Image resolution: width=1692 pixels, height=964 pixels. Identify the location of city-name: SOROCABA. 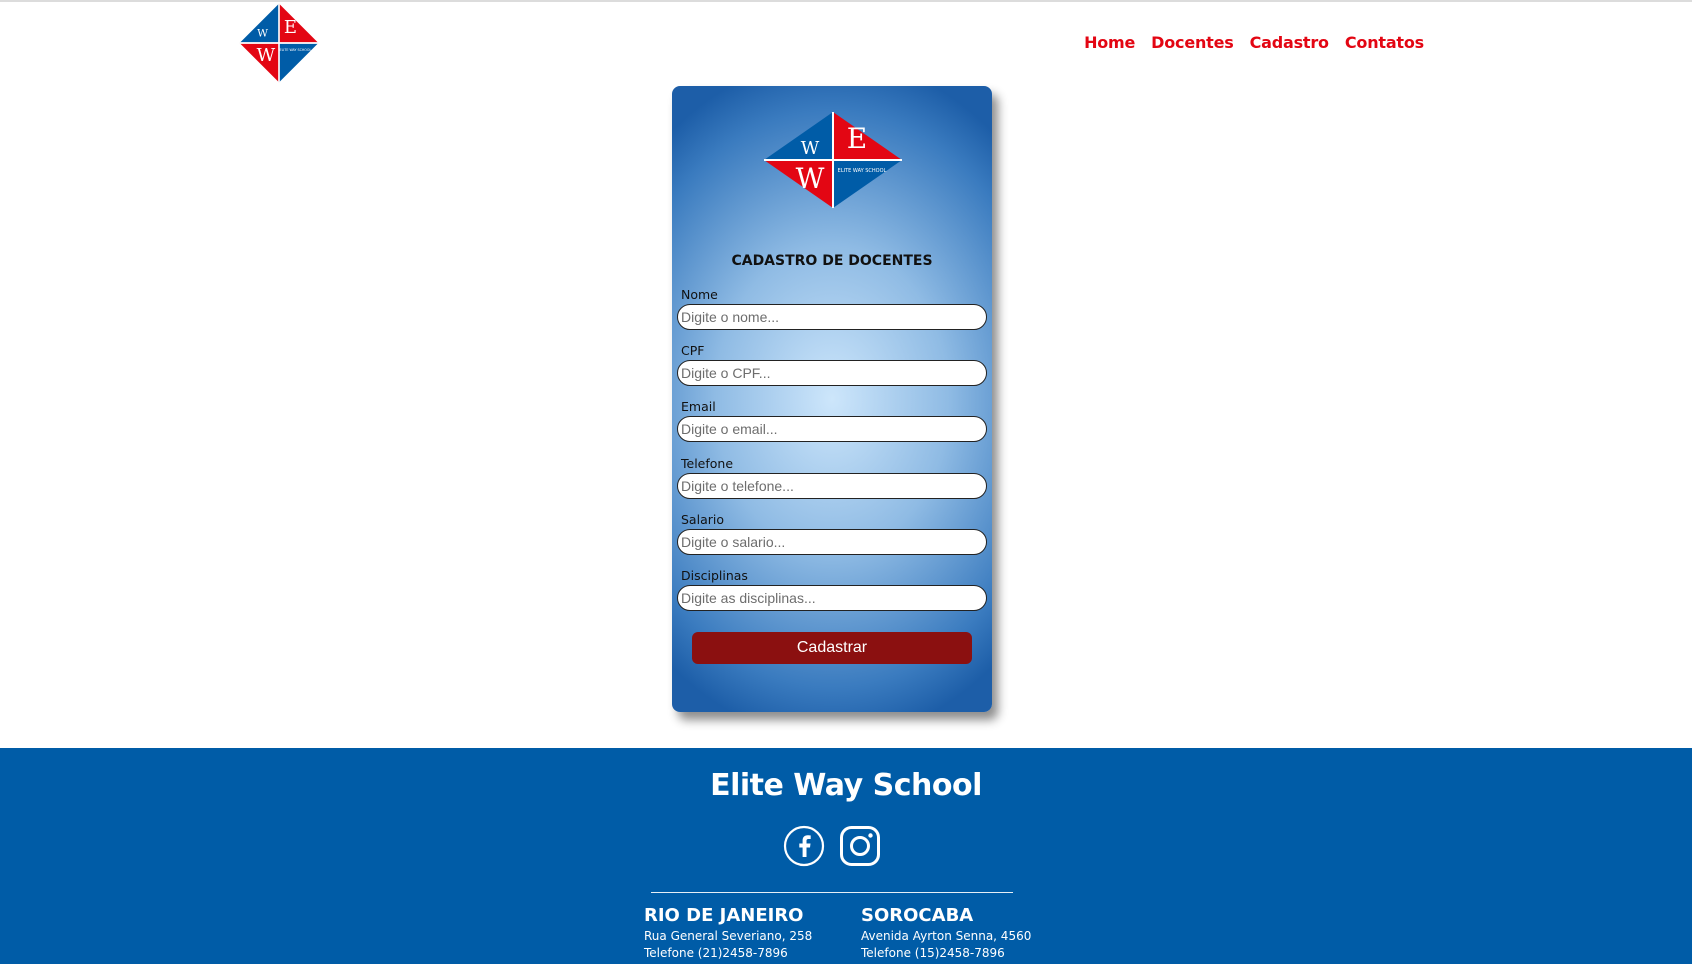
(917, 915).